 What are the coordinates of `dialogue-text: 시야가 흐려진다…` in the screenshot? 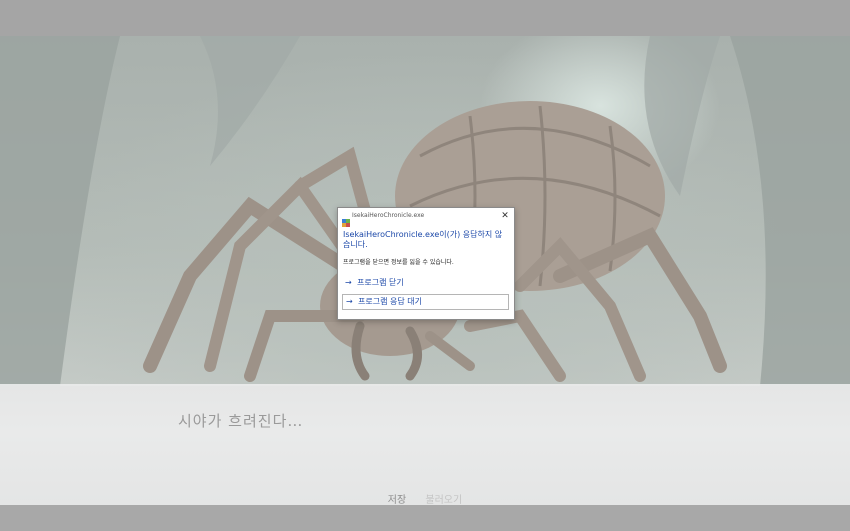 It's located at (241, 421).